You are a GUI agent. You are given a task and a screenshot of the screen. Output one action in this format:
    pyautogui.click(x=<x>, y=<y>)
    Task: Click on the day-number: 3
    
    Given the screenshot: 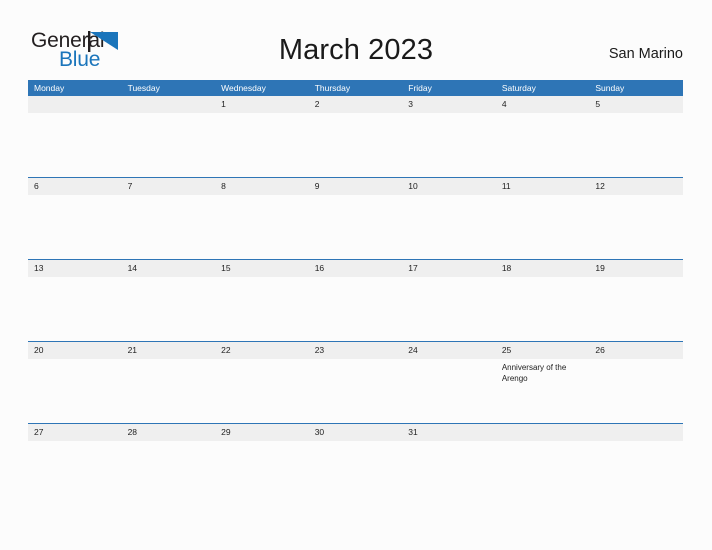 What is the action you would take?
    pyautogui.click(x=449, y=104)
    